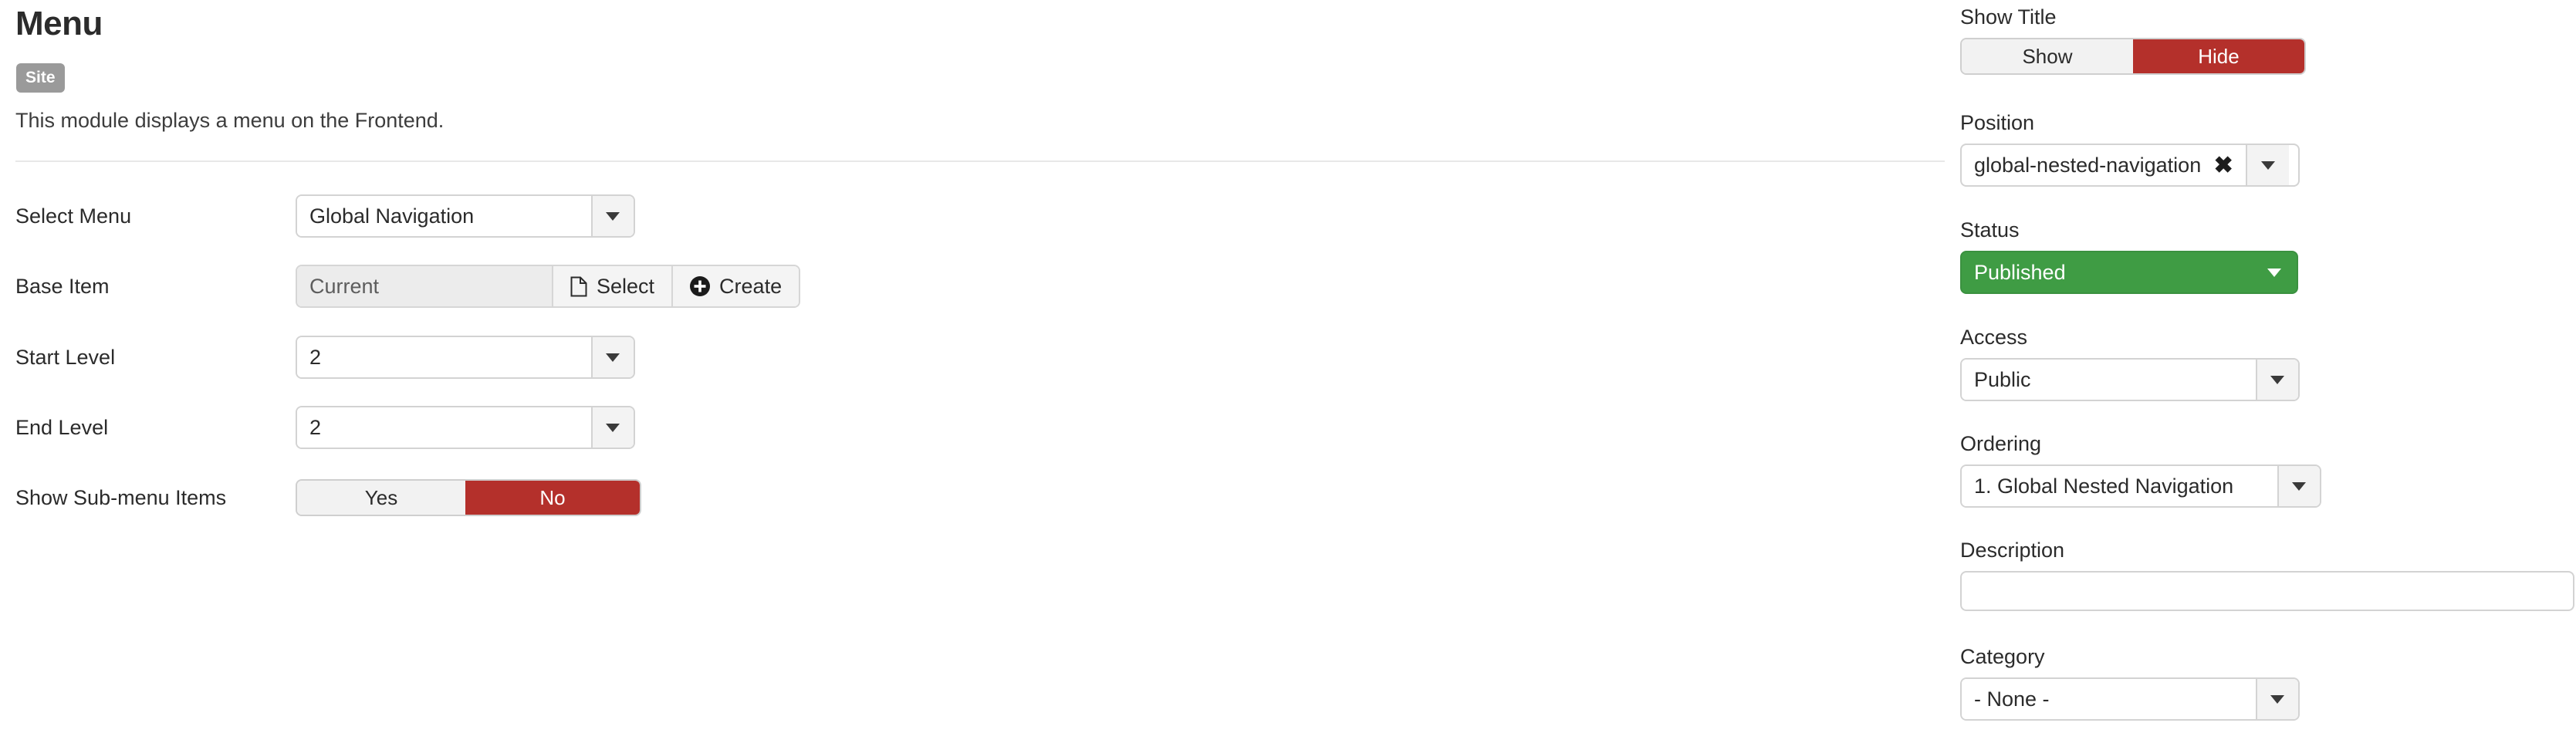 This screenshot has height=733, width=2576. What do you see at coordinates (424, 286) in the screenshot?
I see `base-item-input: Current` at bounding box center [424, 286].